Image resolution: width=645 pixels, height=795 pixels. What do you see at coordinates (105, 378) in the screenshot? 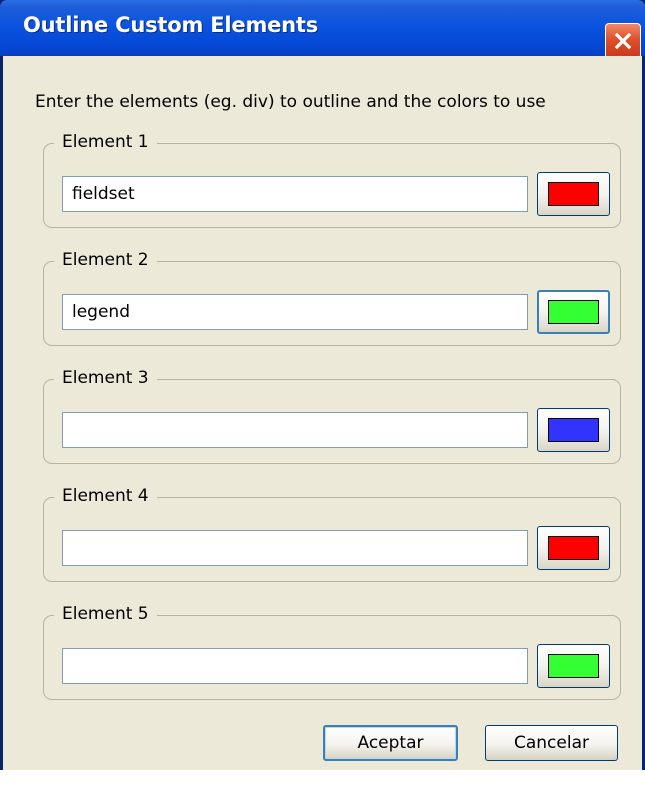
I see `element-3-legend: Element 3` at bounding box center [105, 378].